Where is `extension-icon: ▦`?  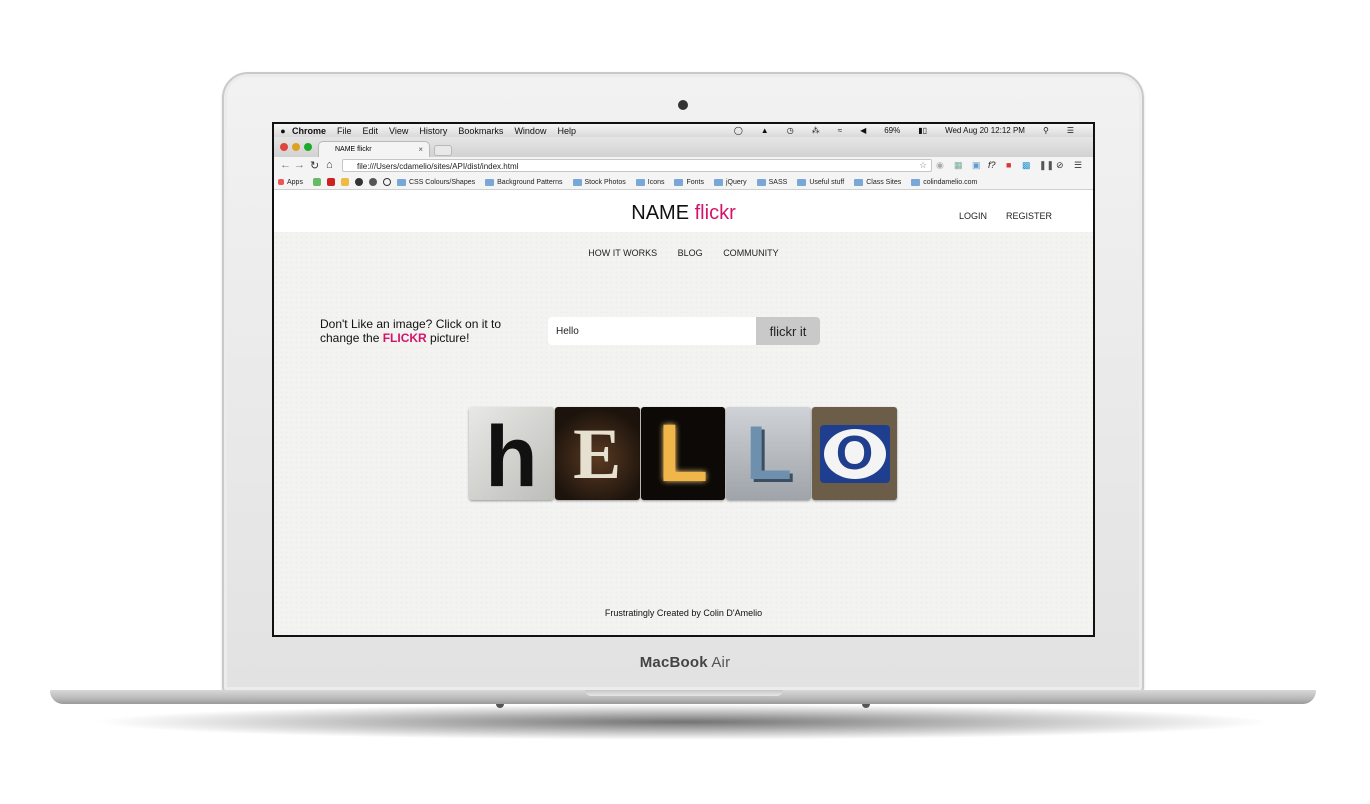 extension-icon: ▦ is located at coordinates (958, 165).